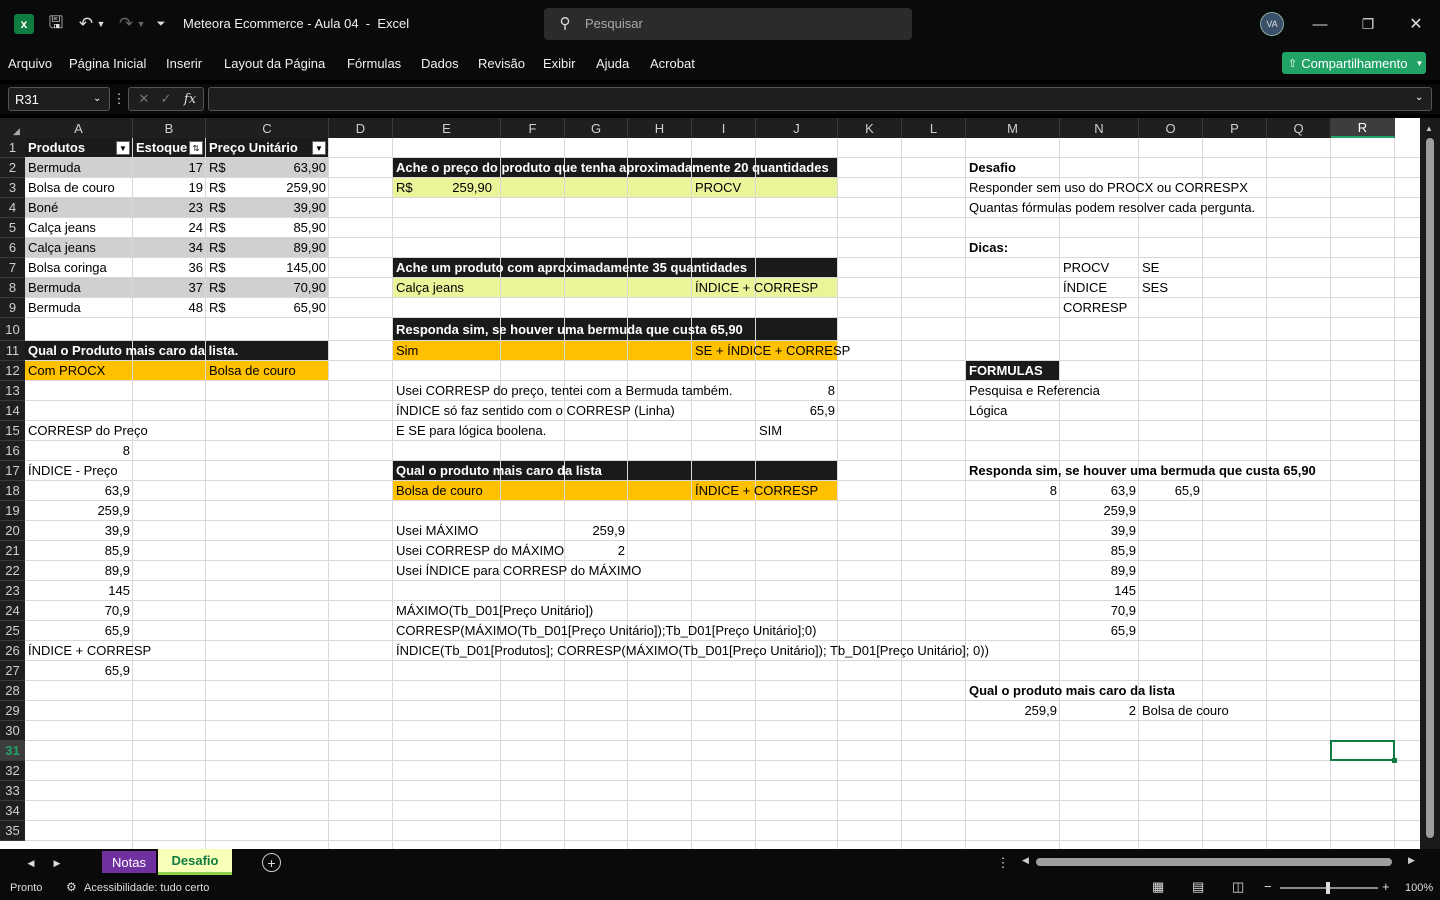 Image resolution: width=1440 pixels, height=900 pixels. What do you see at coordinates (1354, 63) in the screenshot?
I see `share-button: ⇧ Compartilhamento ▼` at bounding box center [1354, 63].